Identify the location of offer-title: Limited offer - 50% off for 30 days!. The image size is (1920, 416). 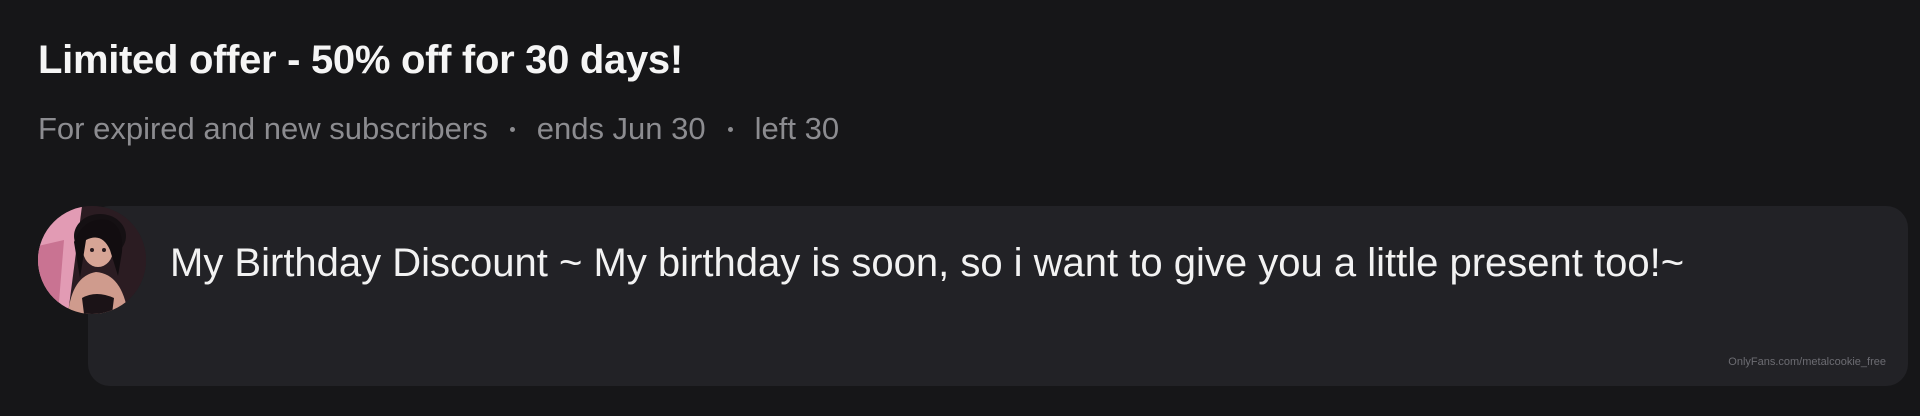
(360, 60).